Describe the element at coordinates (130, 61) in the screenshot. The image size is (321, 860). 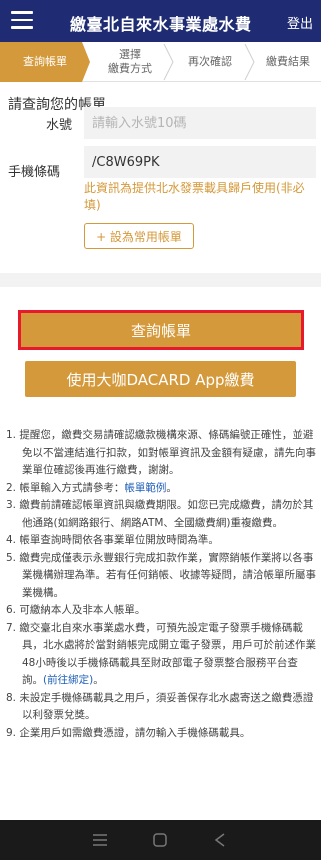
I see `step-payment-method: 選擇 繳費方式` at that location.